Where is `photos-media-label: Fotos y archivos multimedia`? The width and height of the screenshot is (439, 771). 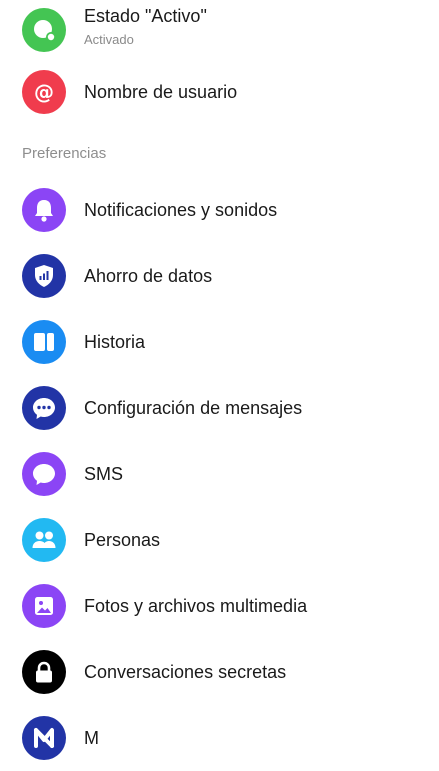
photos-media-label: Fotos y archivos multimedia is located at coordinates (196, 605).